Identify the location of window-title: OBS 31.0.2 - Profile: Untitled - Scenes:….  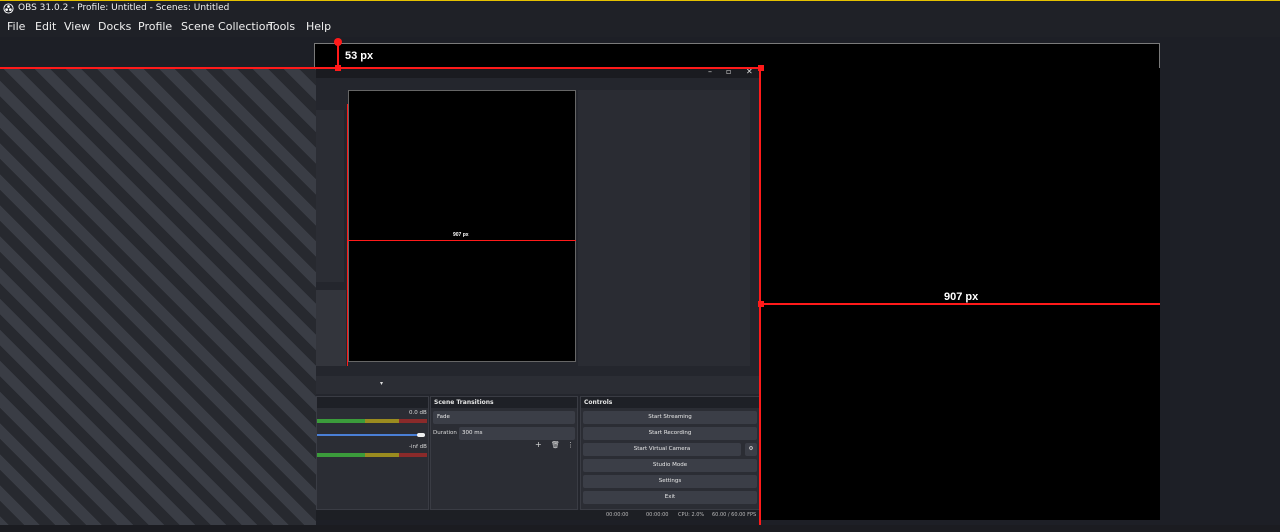
(124, 8).